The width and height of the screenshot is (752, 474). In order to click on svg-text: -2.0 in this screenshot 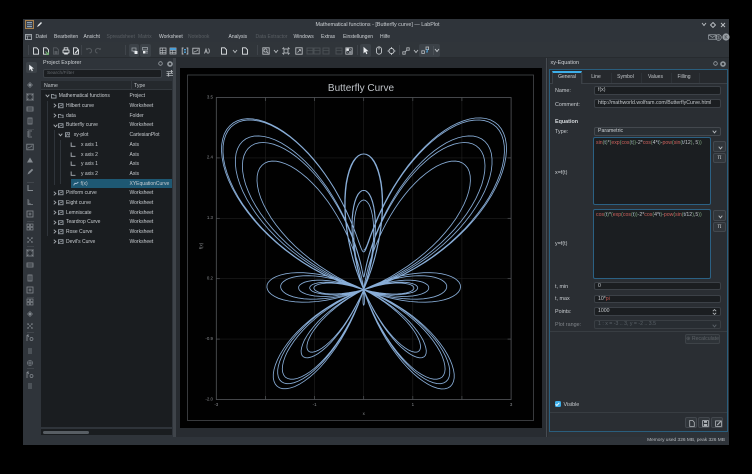, I will do `click(209, 398)`.